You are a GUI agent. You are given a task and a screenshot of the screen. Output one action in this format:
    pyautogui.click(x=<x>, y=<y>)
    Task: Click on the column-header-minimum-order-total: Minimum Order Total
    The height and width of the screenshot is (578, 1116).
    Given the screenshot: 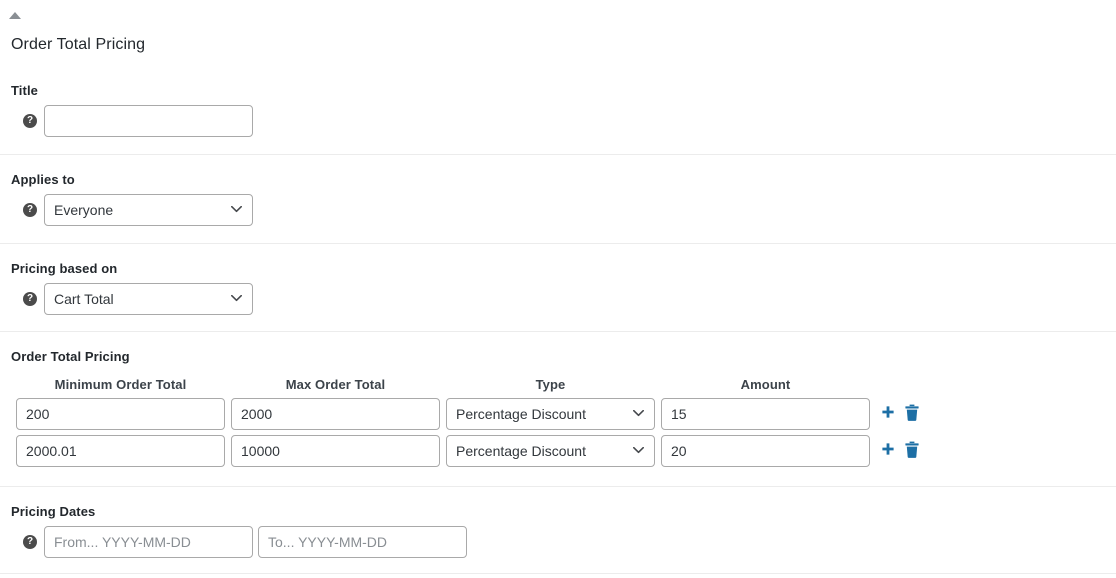 What is the action you would take?
    pyautogui.click(x=120, y=384)
    